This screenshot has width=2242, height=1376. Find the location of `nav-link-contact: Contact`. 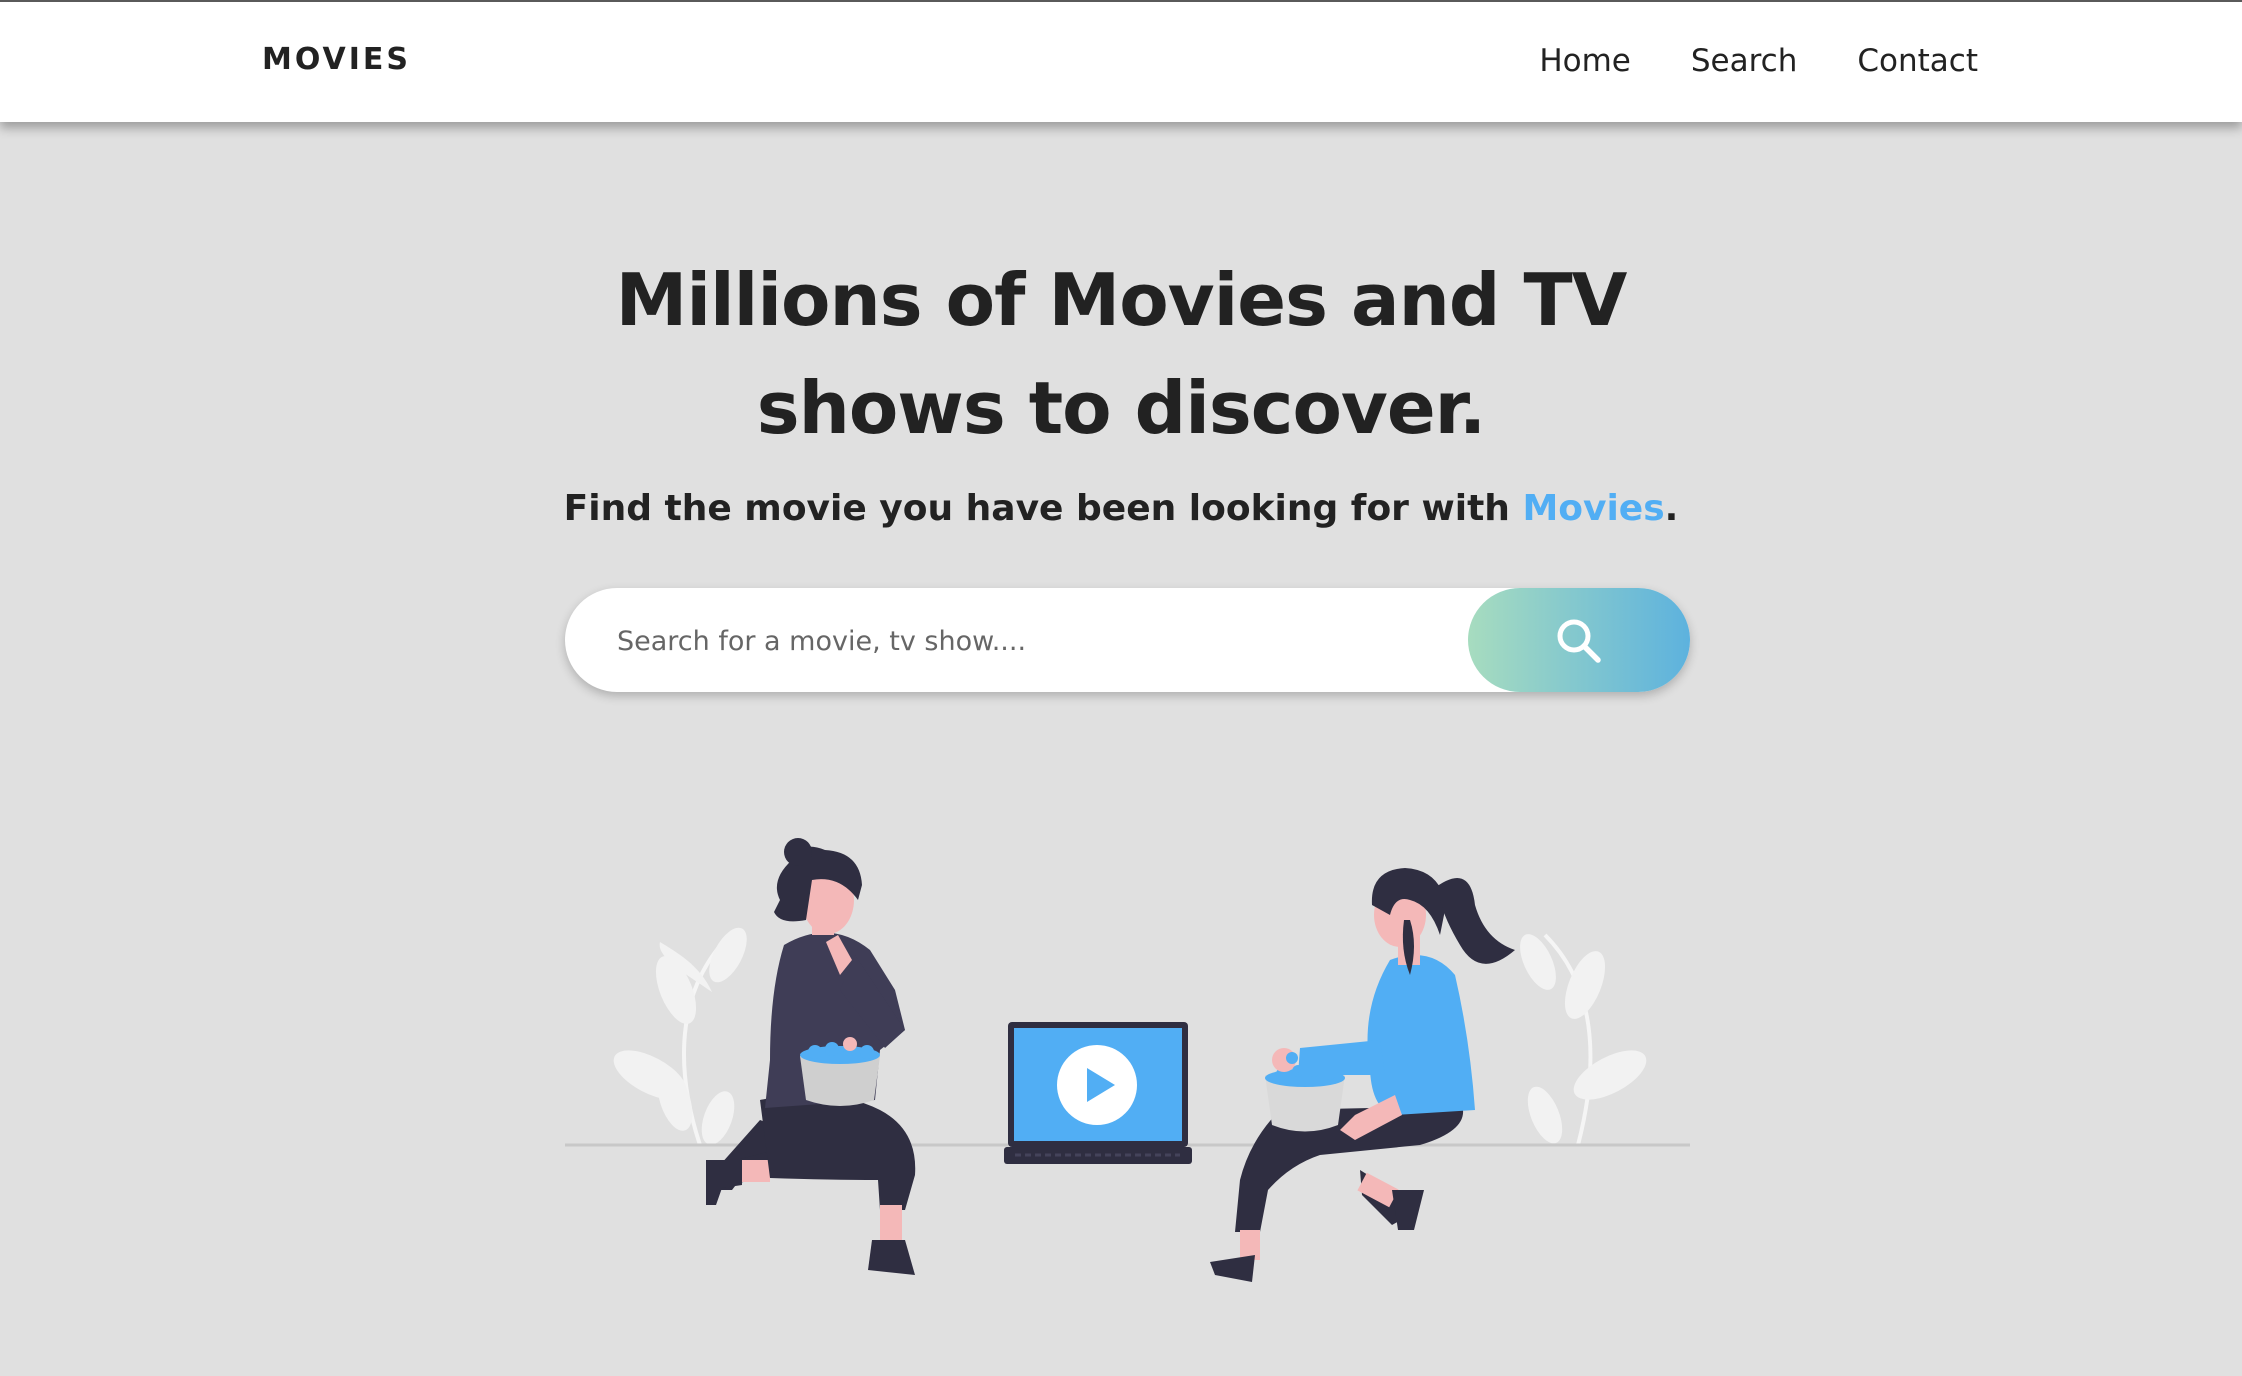

nav-link-contact: Contact is located at coordinates (1917, 61).